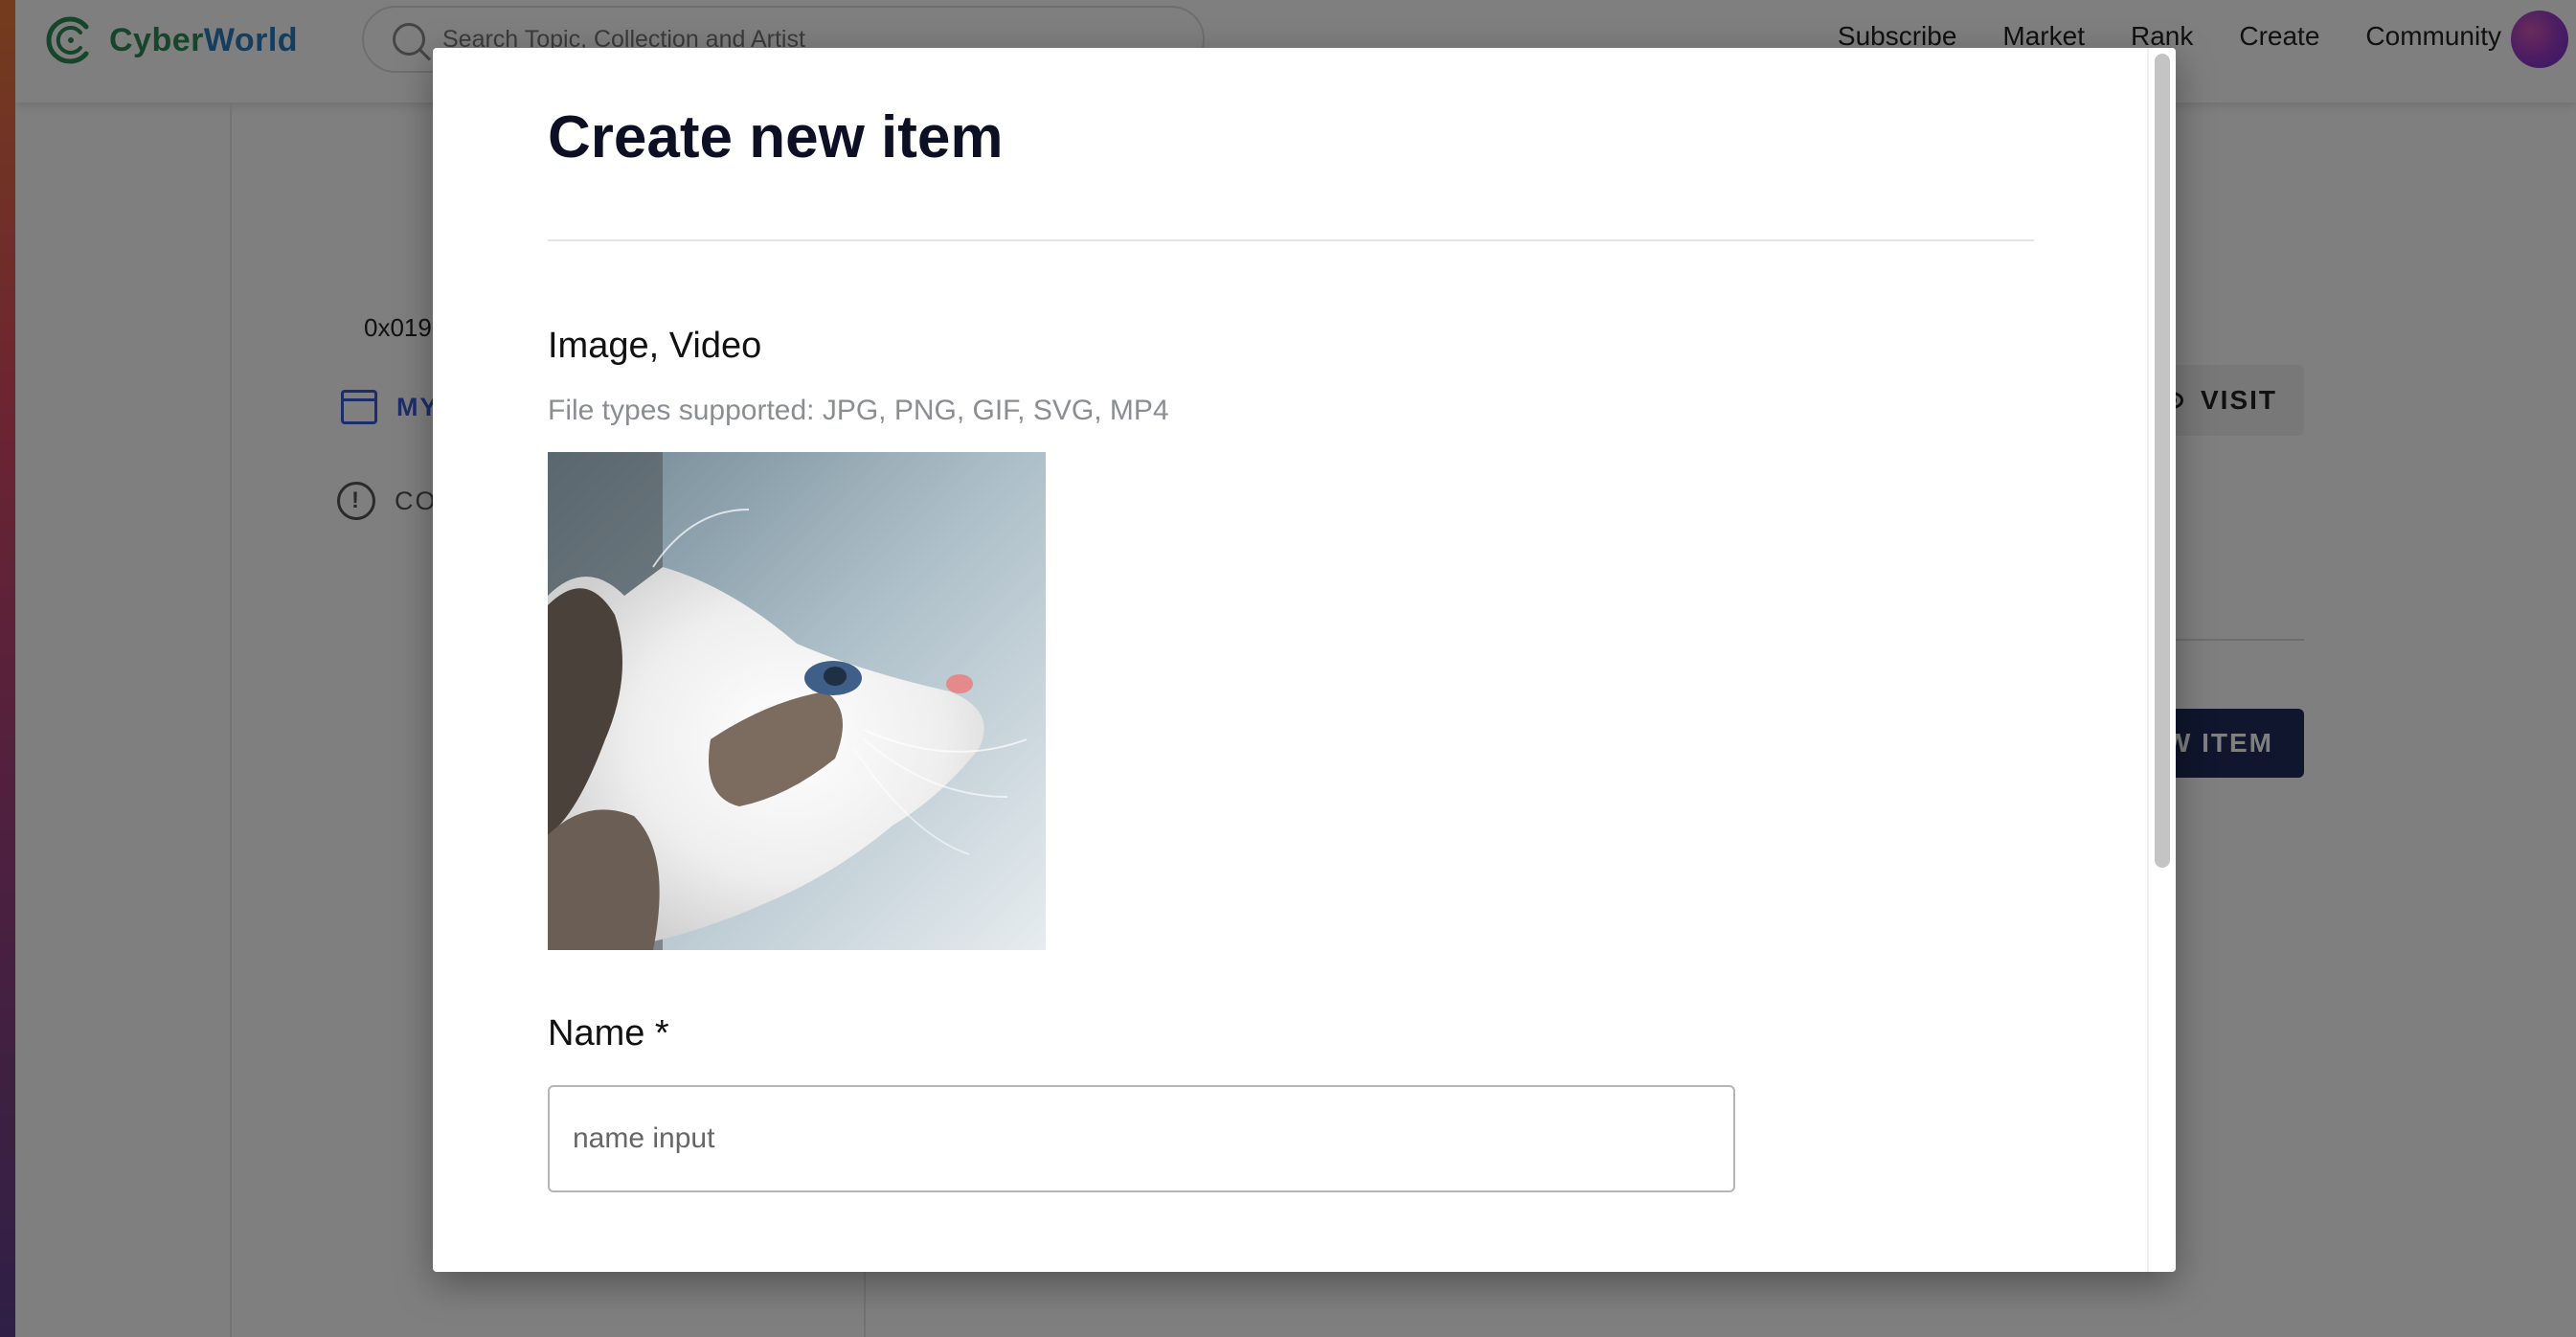 This screenshot has width=2576, height=1337. Describe the element at coordinates (608, 1034) in the screenshot. I see `name-label: Name *` at that location.